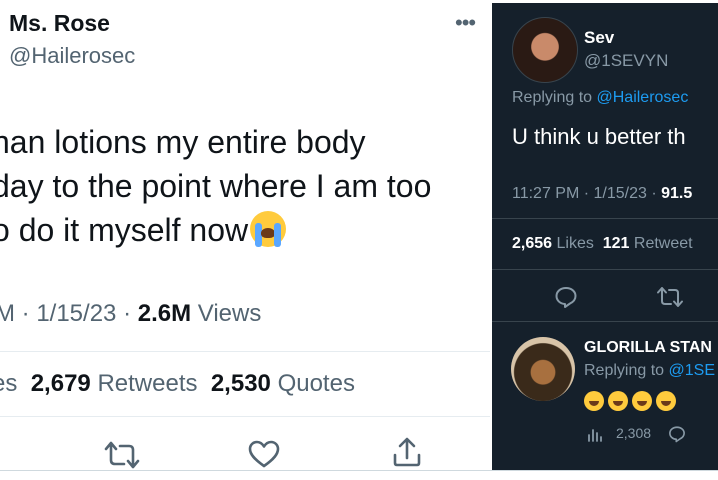 Image resolution: width=718 pixels, height=480 pixels. Describe the element at coordinates (648, 348) in the screenshot. I see `reply-author-name: GLORILLA STAN` at that location.